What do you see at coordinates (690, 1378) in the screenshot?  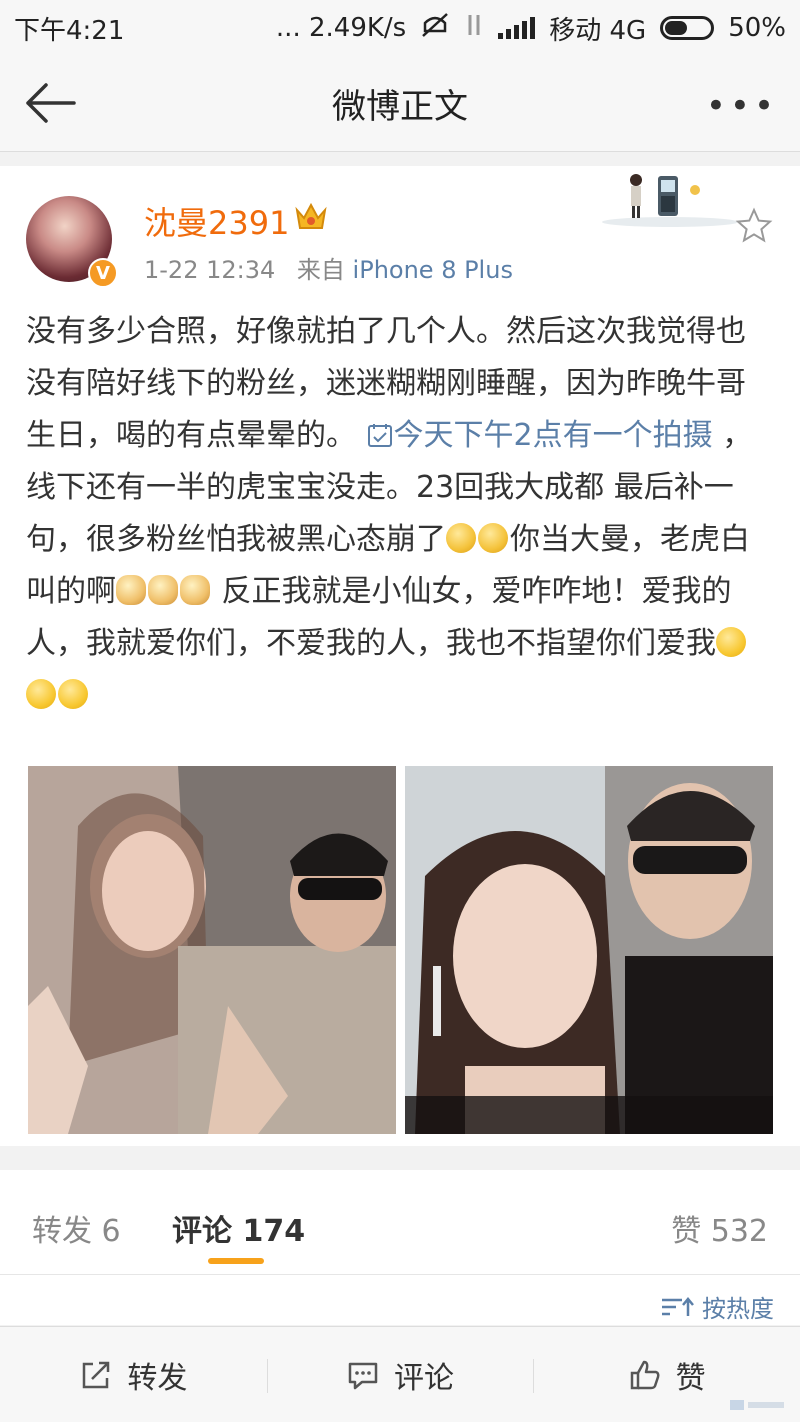 I see `like-label: 赞` at bounding box center [690, 1378].